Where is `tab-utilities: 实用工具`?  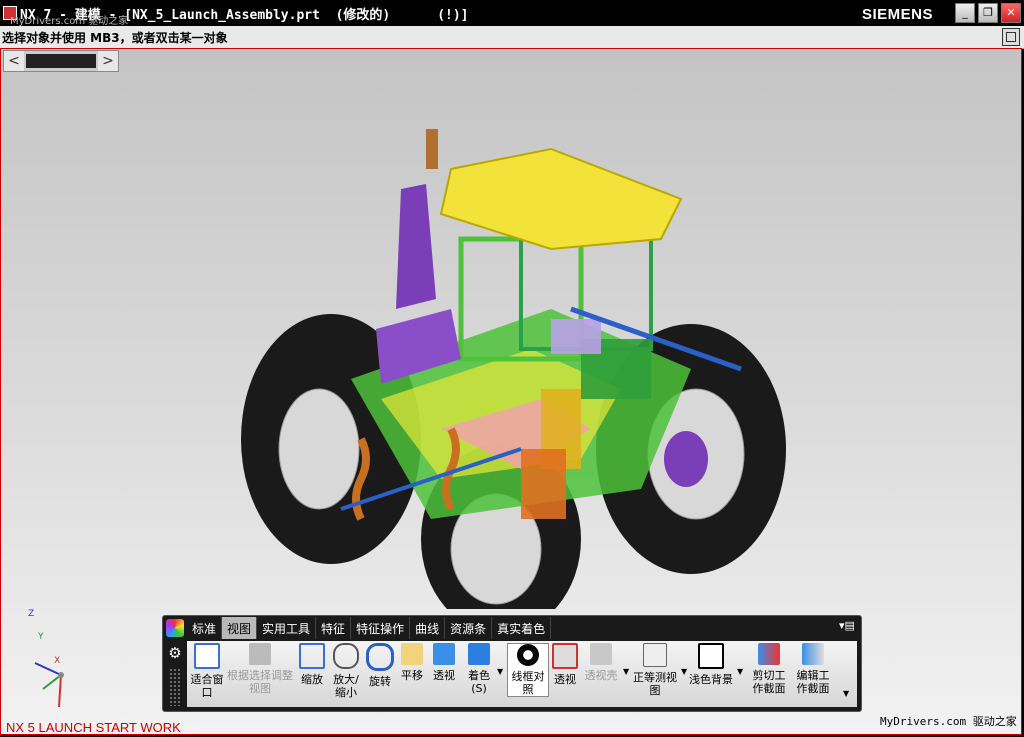 tab-utilities: 实用工具 is located at coordinates (287, 628).